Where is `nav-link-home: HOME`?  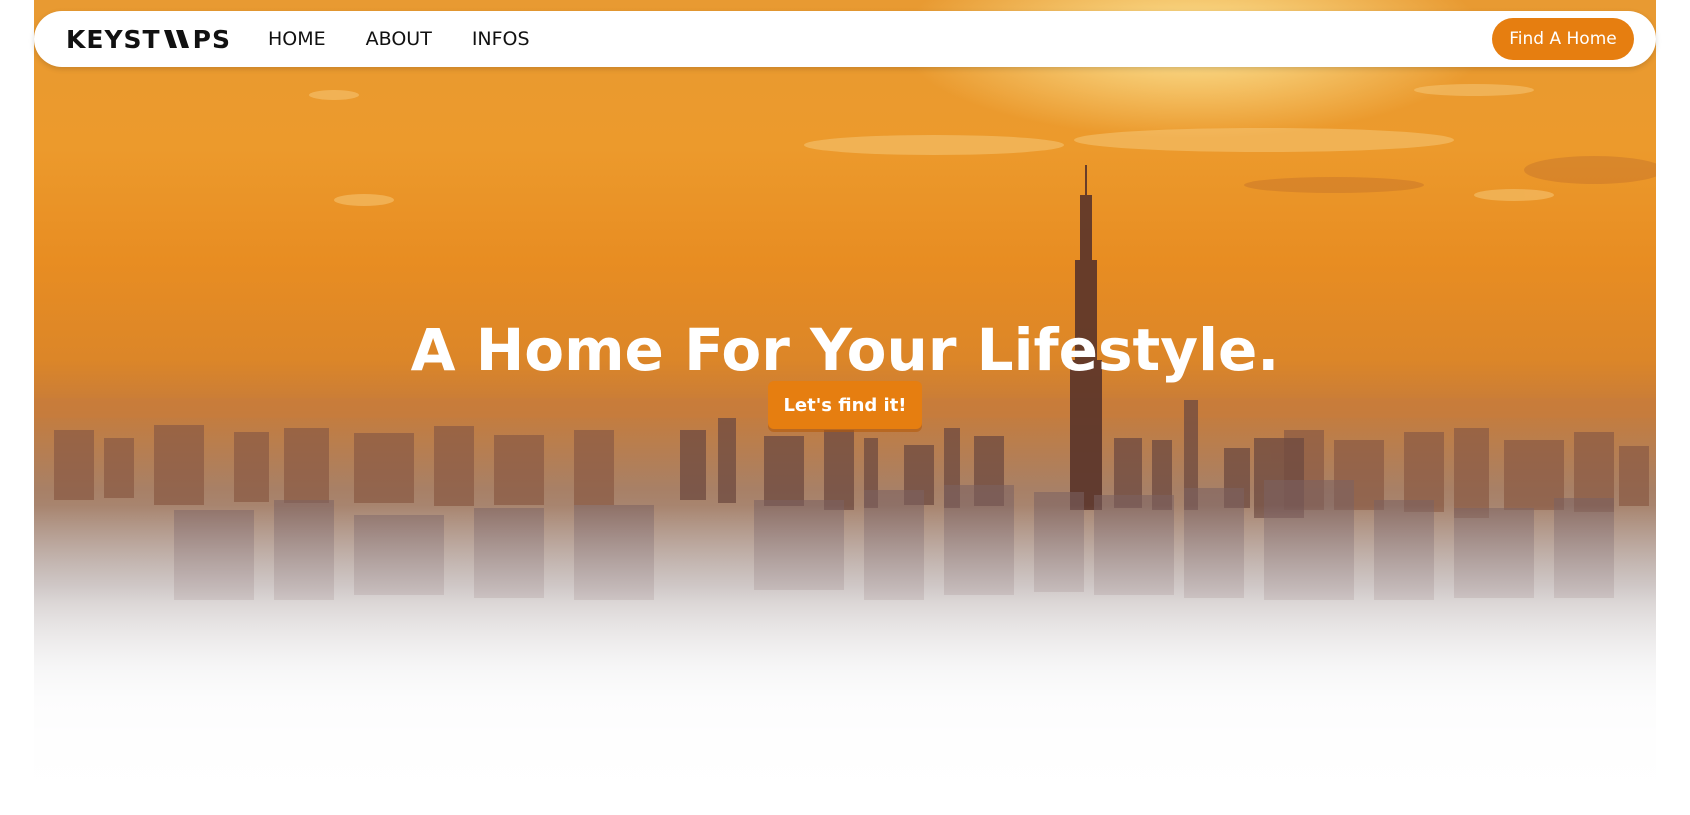
nav-link-home: HOME is located at coordinates (297, 39).